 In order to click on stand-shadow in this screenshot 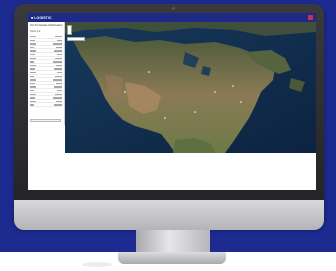, I will do `click(97, 264)`.